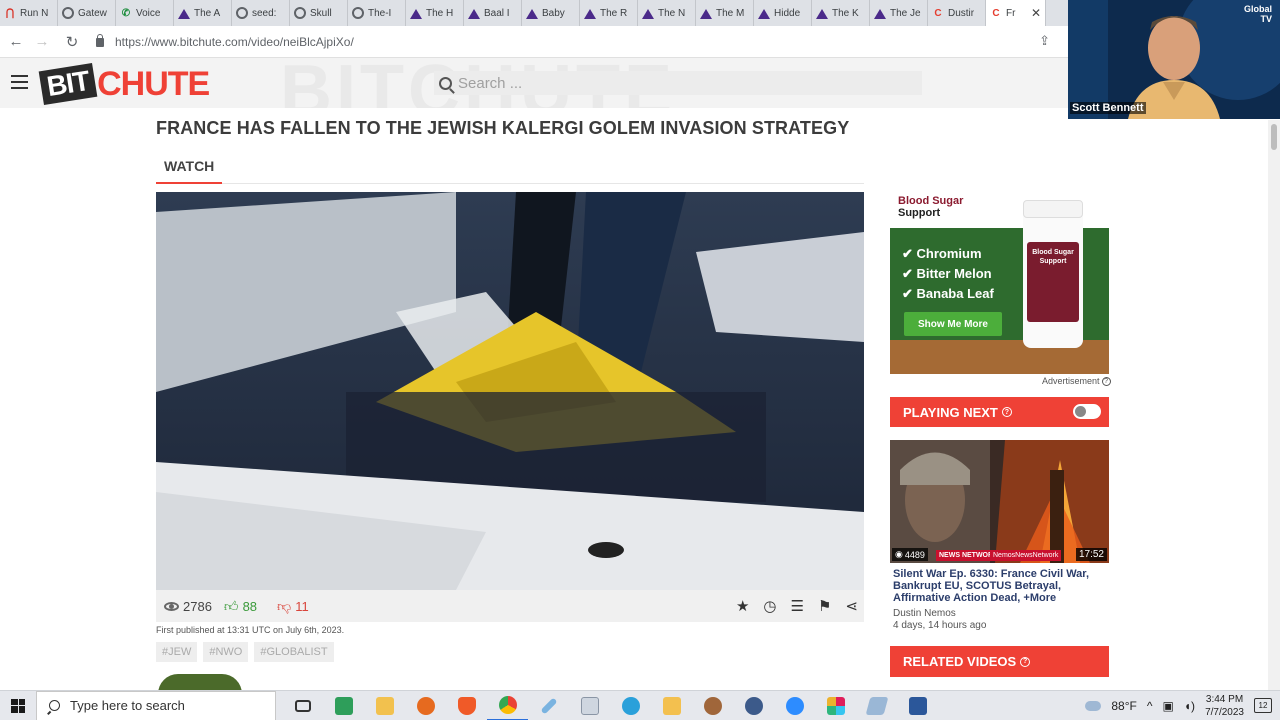 The width and height of the screenshot is (1280, 720). I want to click on app-tilted-icon, so click(876, 705).